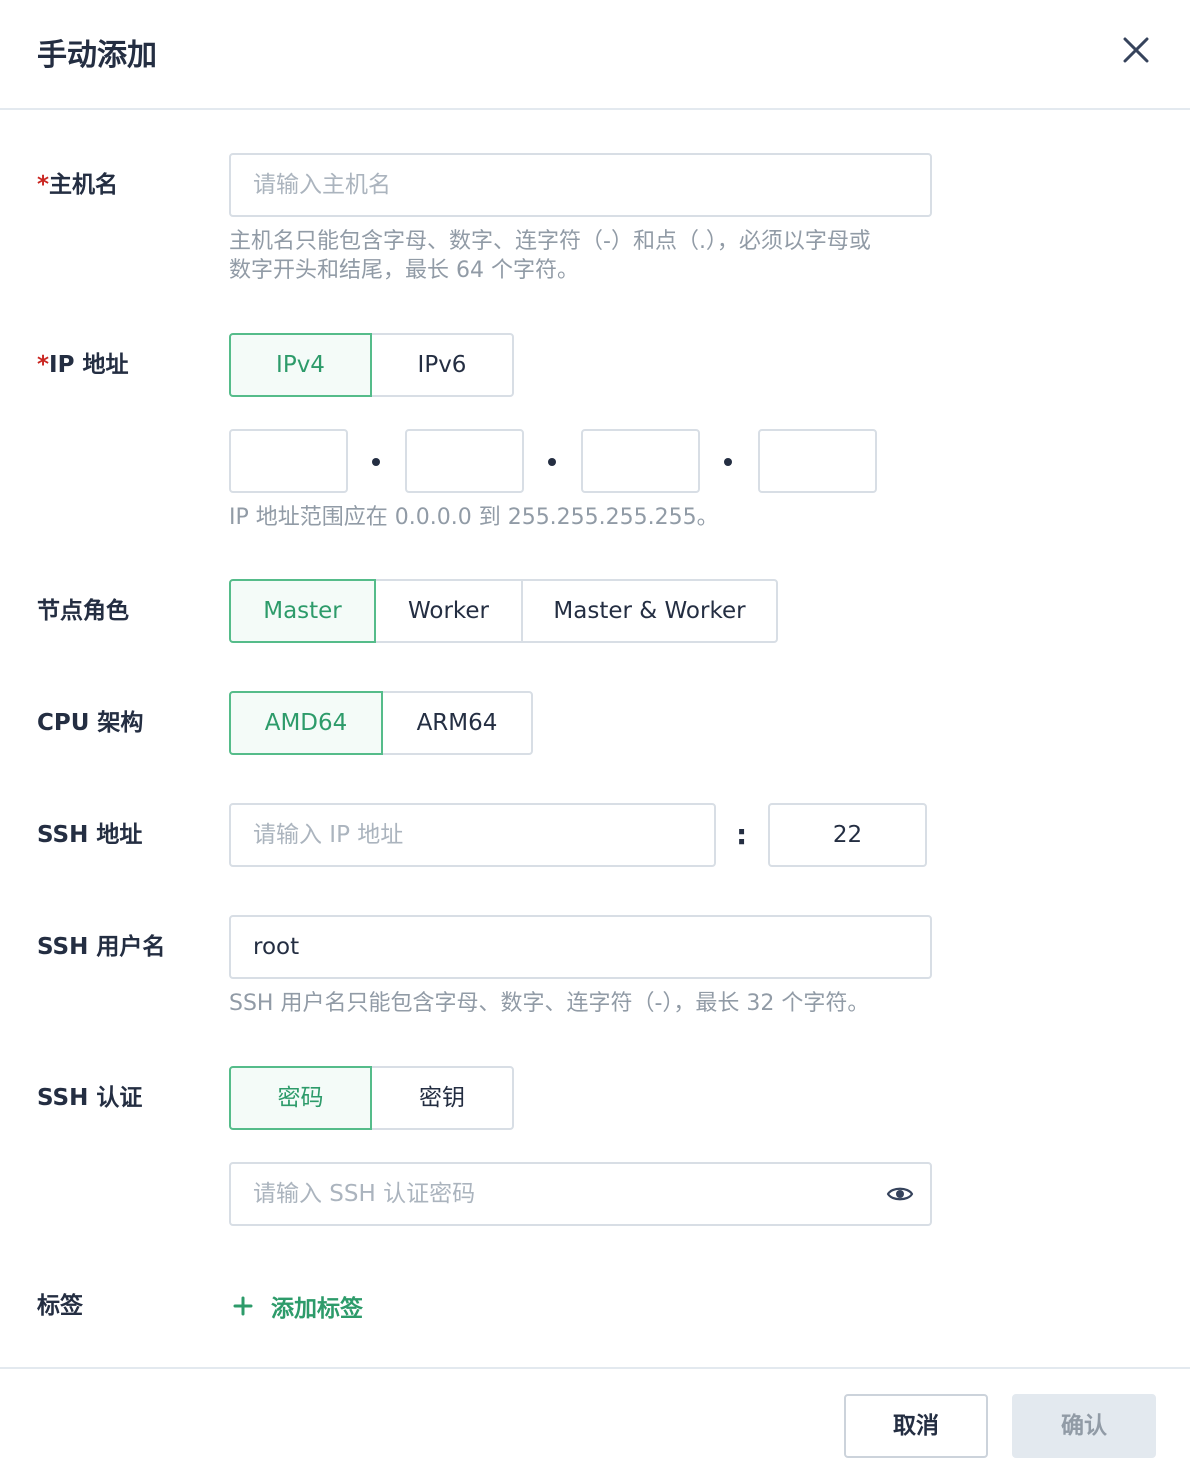 The width and height of the screenshot is (1190, 1474). I want to click on ipv6-toggle: IPv6, so click(442, 365).